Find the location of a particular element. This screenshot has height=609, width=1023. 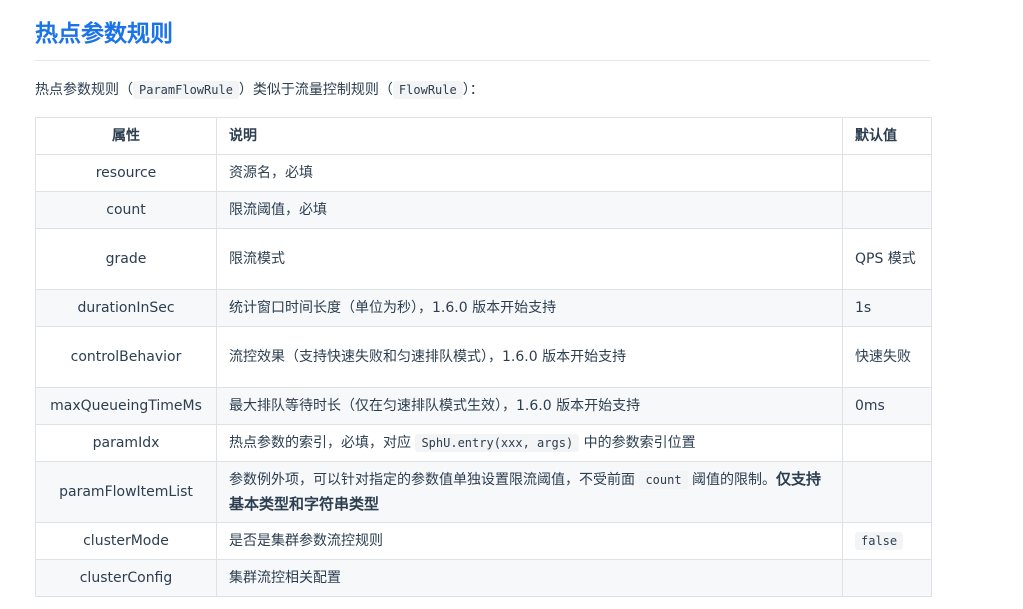

intro-suffix: ）： is located at coordinates (473, 90).